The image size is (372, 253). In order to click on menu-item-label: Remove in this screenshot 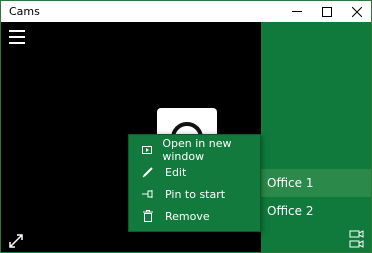, I will do `click(187, 216)`.